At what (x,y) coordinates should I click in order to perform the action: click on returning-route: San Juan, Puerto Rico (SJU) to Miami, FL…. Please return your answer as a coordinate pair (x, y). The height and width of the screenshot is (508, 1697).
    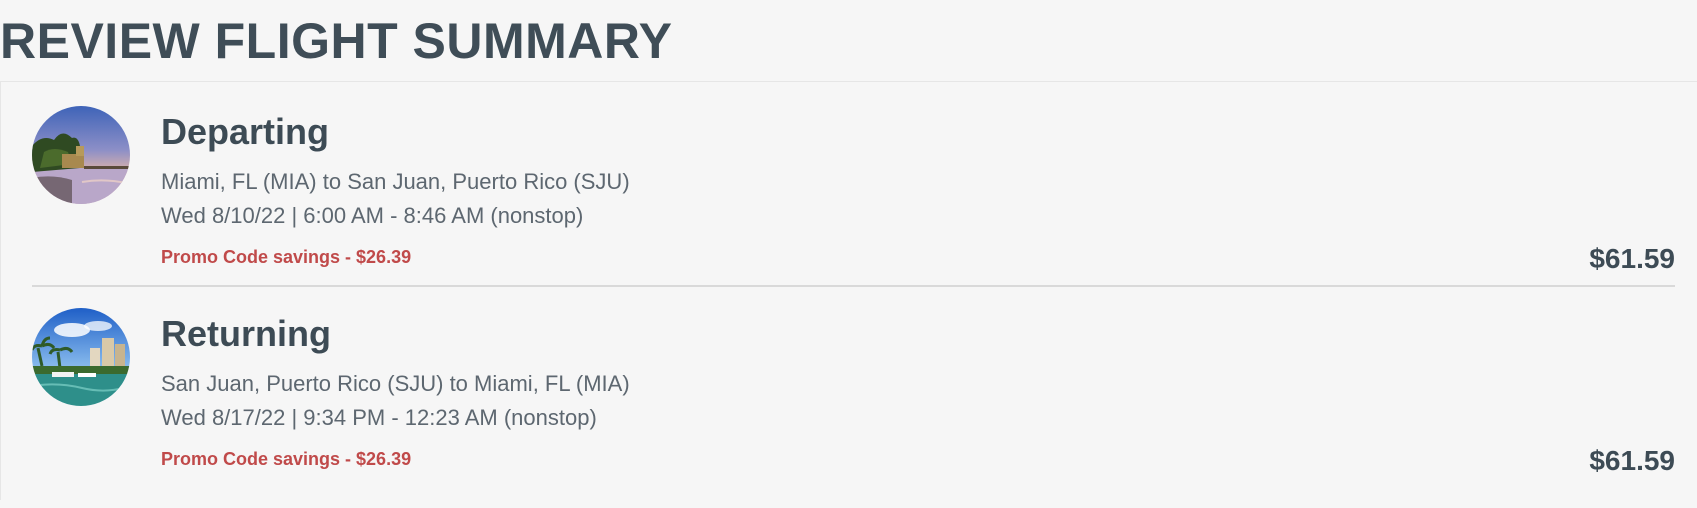
    Looking at the image, I should click on (395, 383).